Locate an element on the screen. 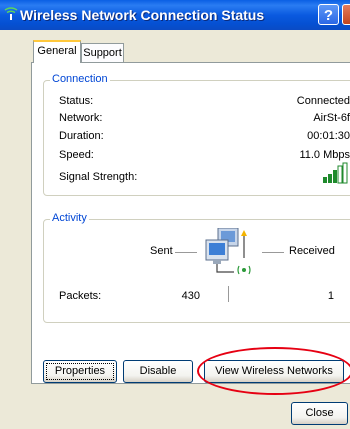 The height and width of the screenshot is (429, 350). activity-legend: Activity is located at coordinates (69, 218).